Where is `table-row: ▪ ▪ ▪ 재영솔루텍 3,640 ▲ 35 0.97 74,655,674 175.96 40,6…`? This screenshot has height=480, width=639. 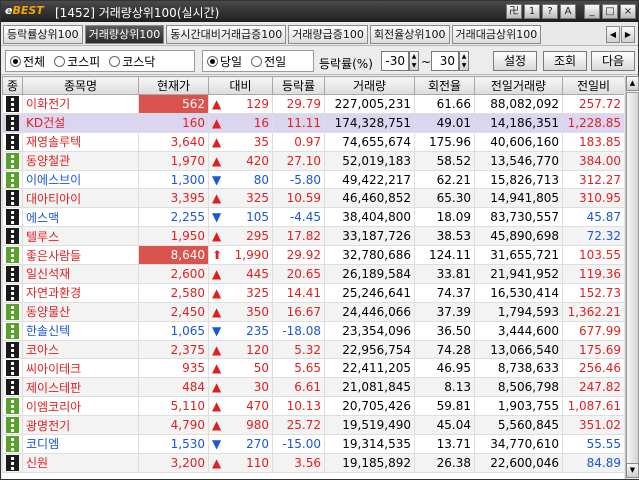 table-row: ▪ ▪ ▪ 재영솔루텍 3,640 ▲ 35 0.97 74,655,674 175.96 40,6… is located at coordinates (313, 141).